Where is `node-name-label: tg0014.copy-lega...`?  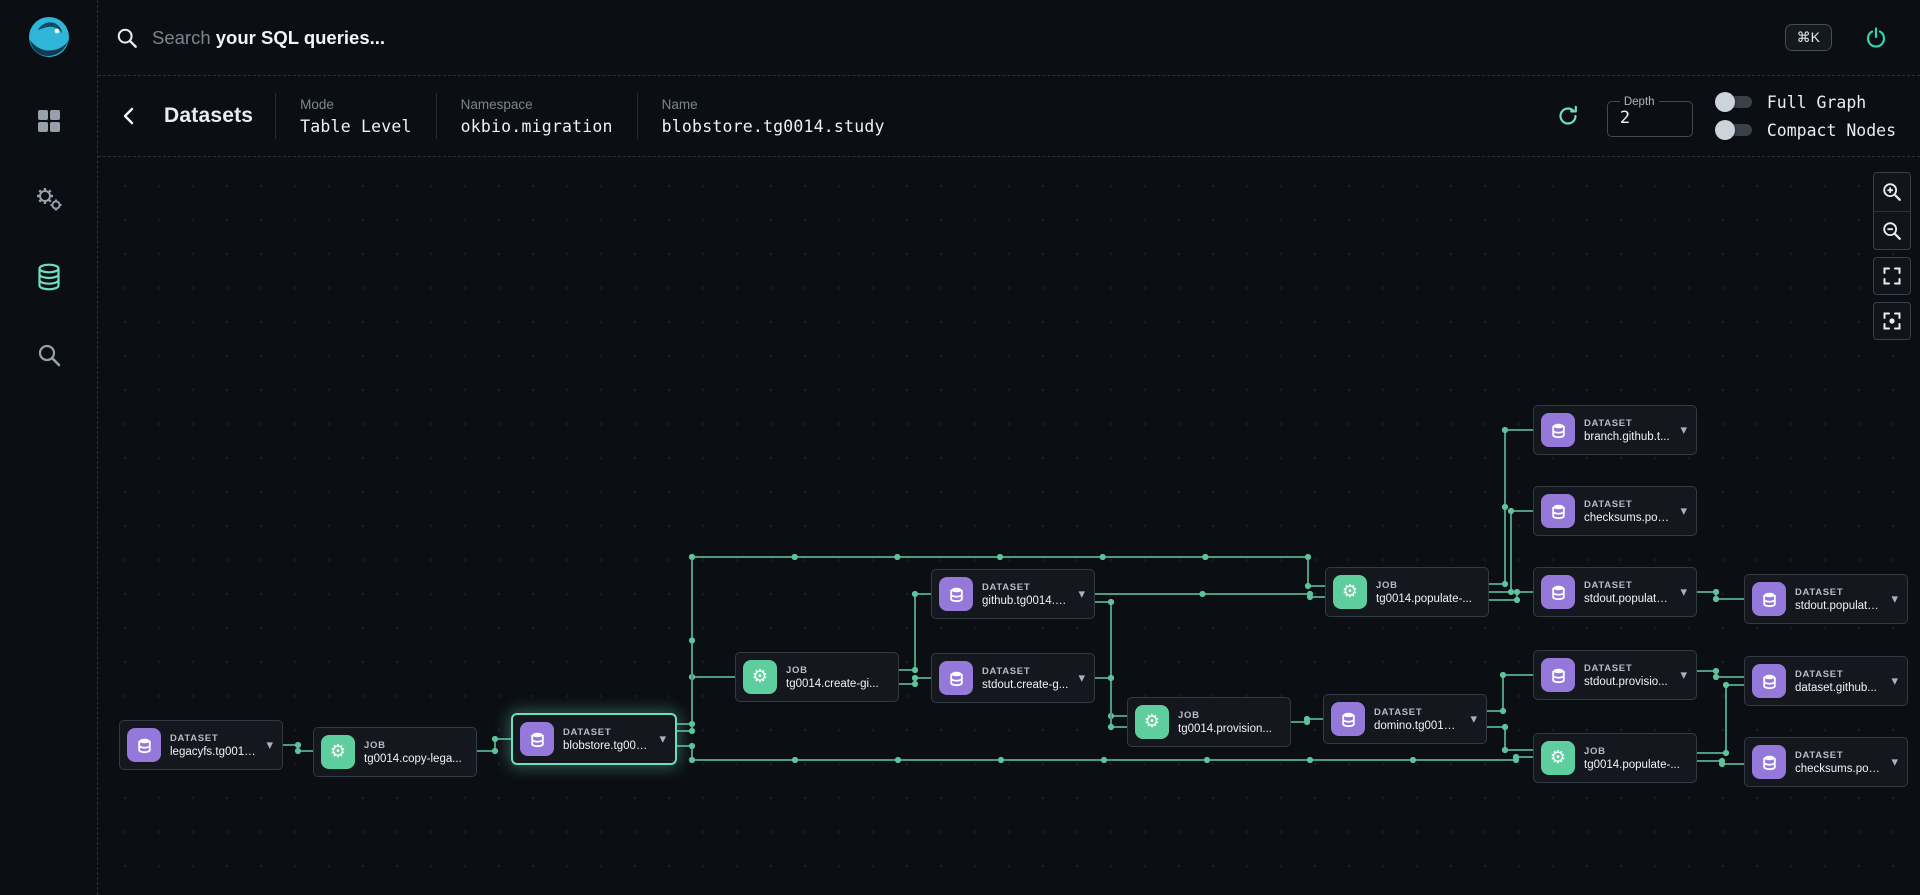
node-name-label: tg0014.copy-lega... is located at coordinates (413, 758).